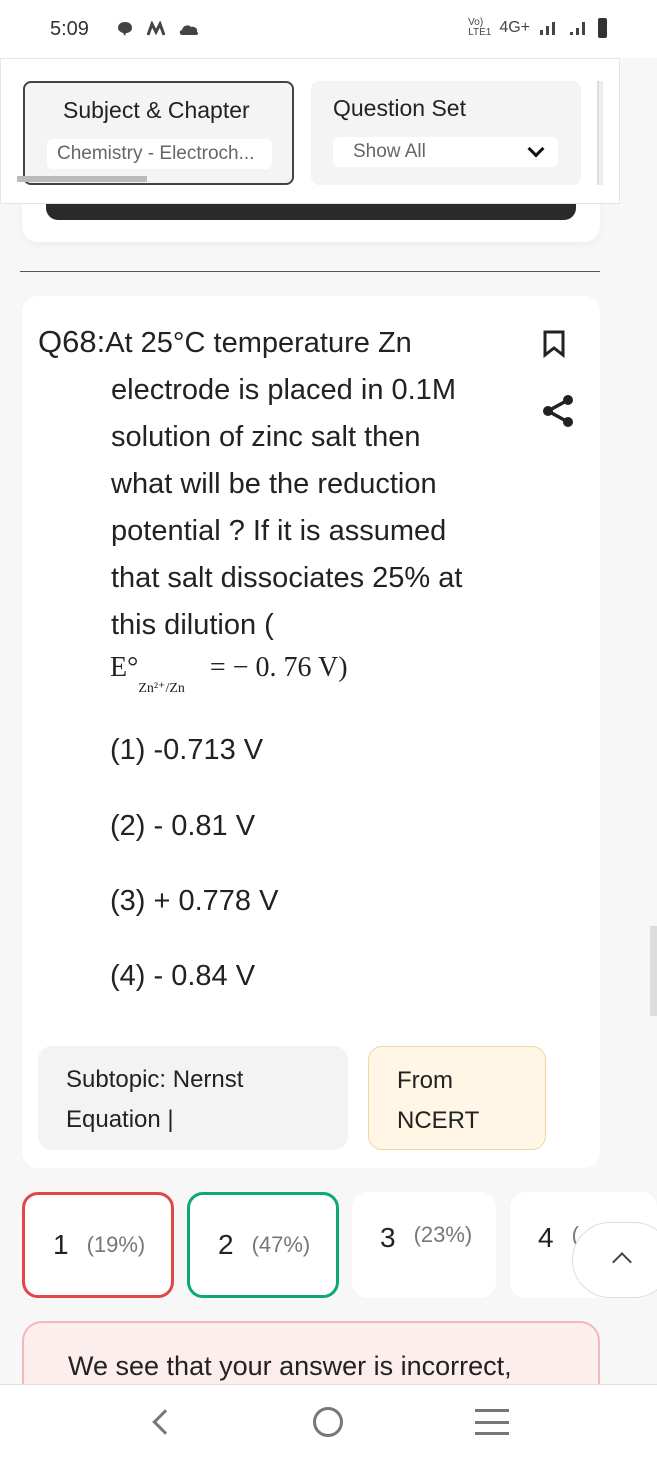 Image resolution: width=657 pixels, height=1461 pixels. Describe the element at coordinates (281, 1244) in the screenshot. I see `answer-percent: (47%)` at that location.